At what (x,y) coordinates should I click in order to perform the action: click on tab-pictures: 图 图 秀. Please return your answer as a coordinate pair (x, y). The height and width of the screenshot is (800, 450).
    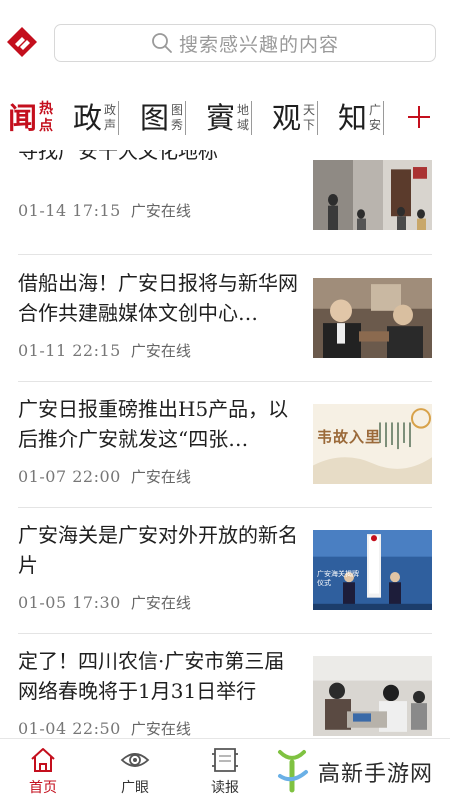
    Looking at the image, I should click on (163, 118).